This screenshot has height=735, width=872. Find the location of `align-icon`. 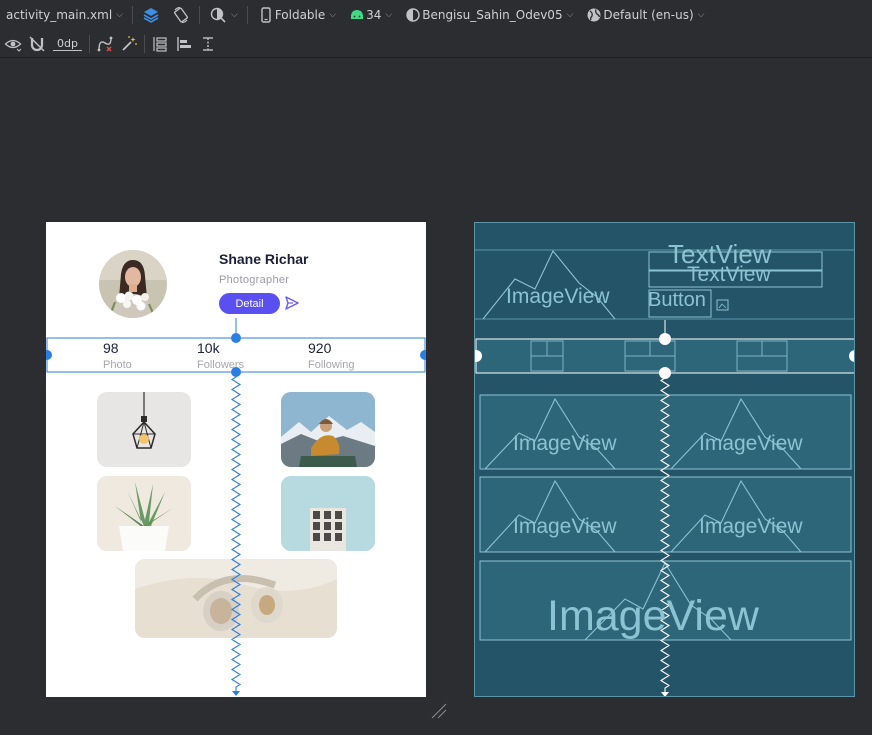

align-icon is located at coordinates (184, 43).